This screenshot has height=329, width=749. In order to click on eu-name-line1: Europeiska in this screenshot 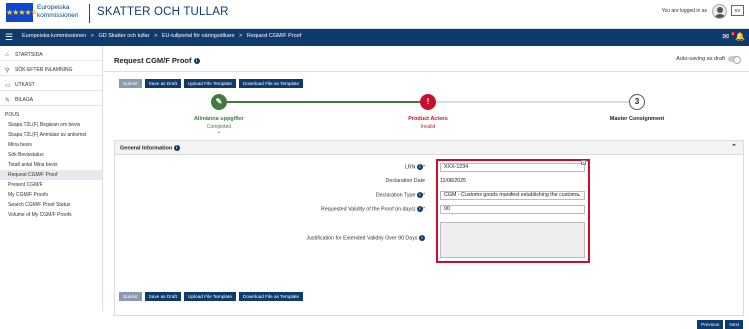, I will do `click(53, 7)`.